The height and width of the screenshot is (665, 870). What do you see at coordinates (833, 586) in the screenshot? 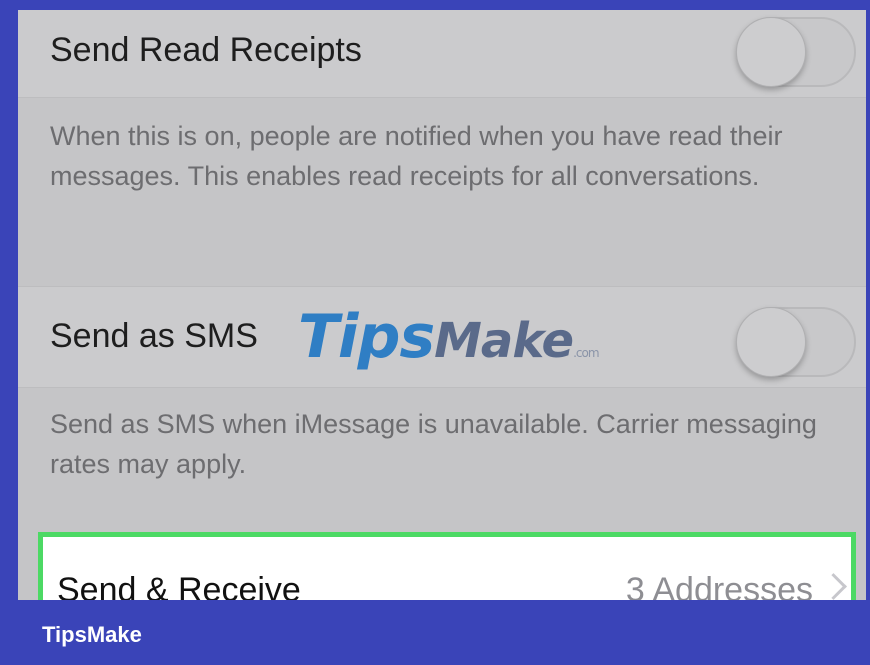
I see `chevron-right-icon` at bounding box center [833, 586].